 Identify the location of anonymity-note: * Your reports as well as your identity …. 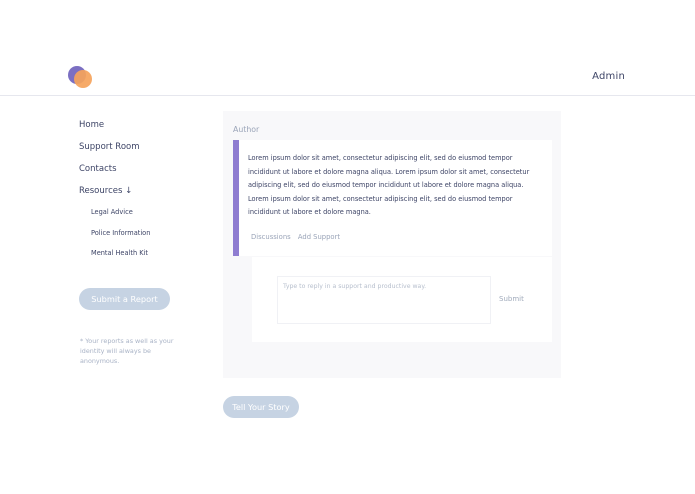
(127, 351).